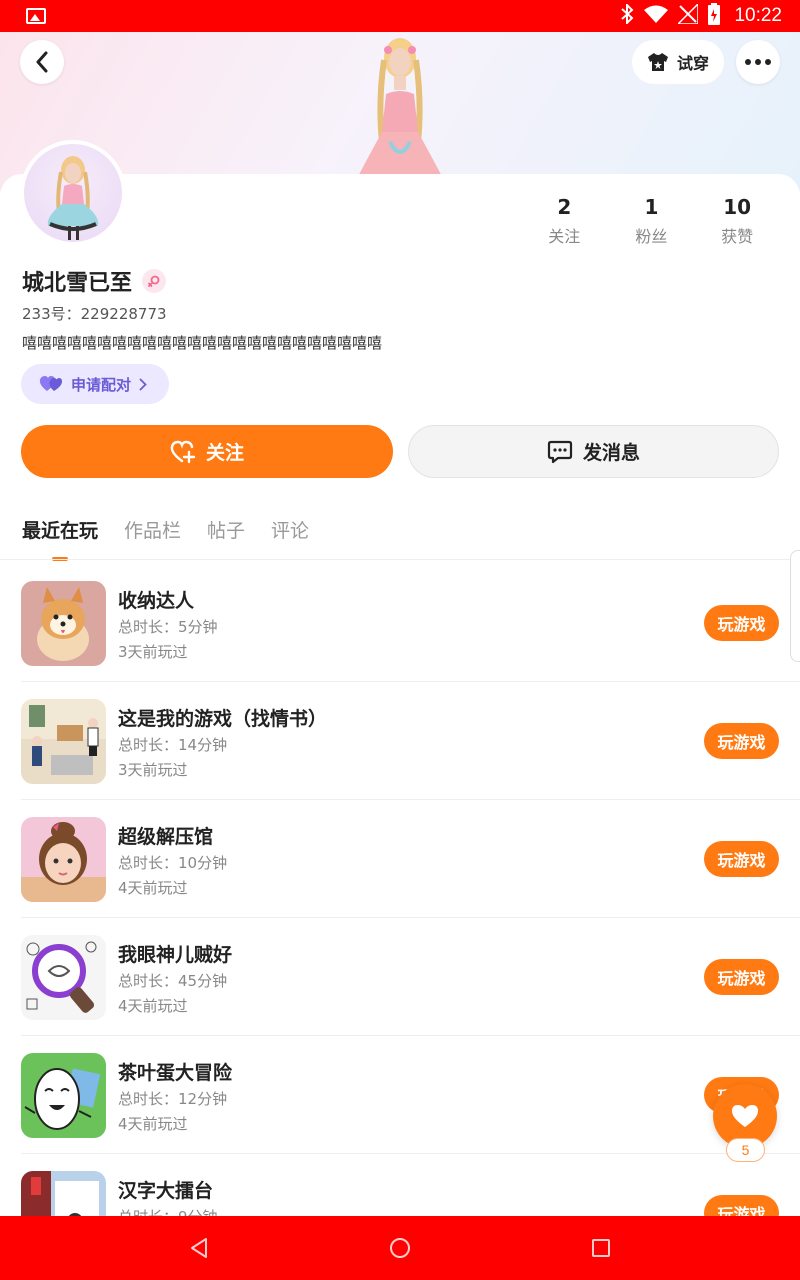  I want to click on try-on-button: 试穿, so click(678, 62).